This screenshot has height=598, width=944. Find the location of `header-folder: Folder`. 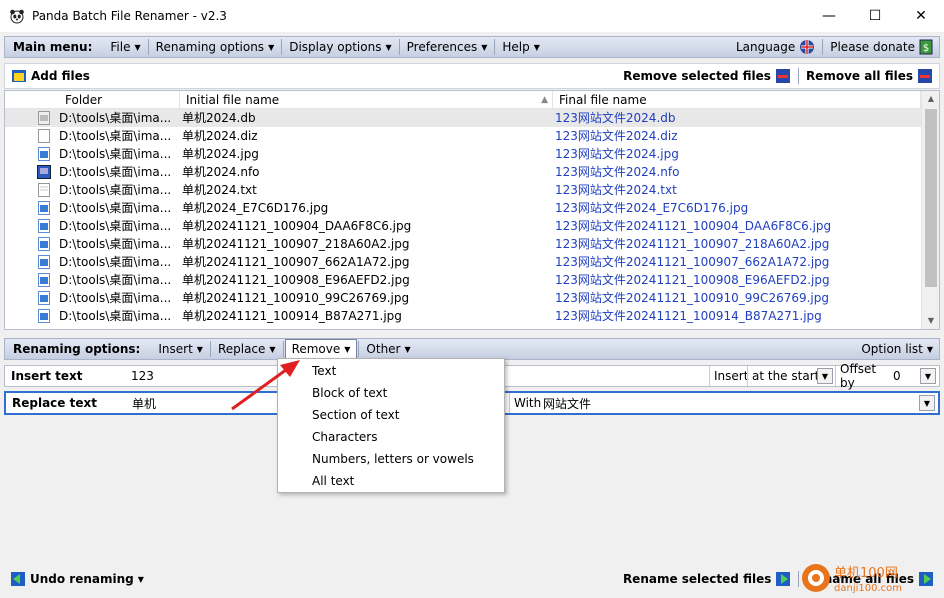

header-folder: Folder is located at coordinates (119, 100).